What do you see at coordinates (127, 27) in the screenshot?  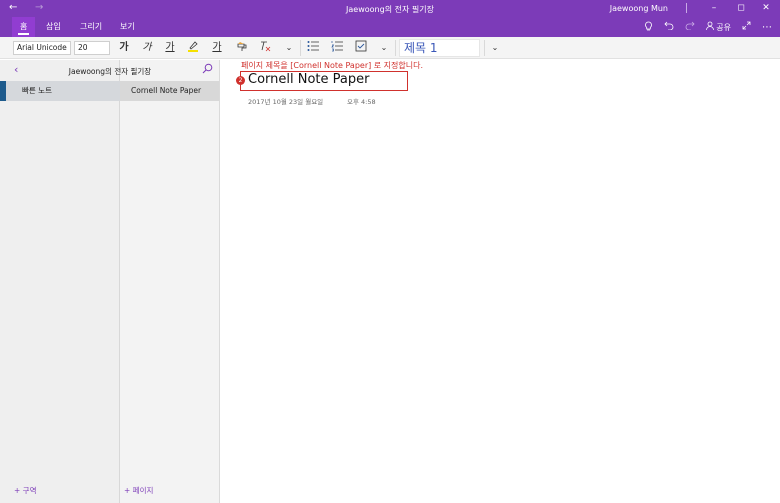 I see `tab-view: 보기` at bounding box center [127, 27].